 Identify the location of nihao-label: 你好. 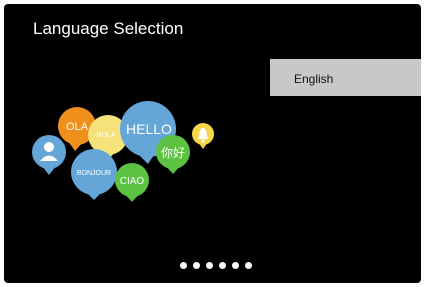
(173, 153).